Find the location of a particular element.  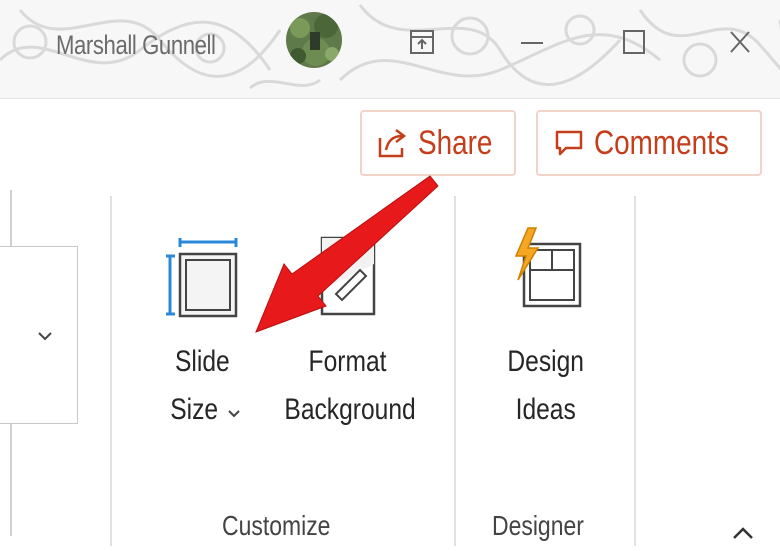

chevron-up-icon is located at coordinates (743, 533).